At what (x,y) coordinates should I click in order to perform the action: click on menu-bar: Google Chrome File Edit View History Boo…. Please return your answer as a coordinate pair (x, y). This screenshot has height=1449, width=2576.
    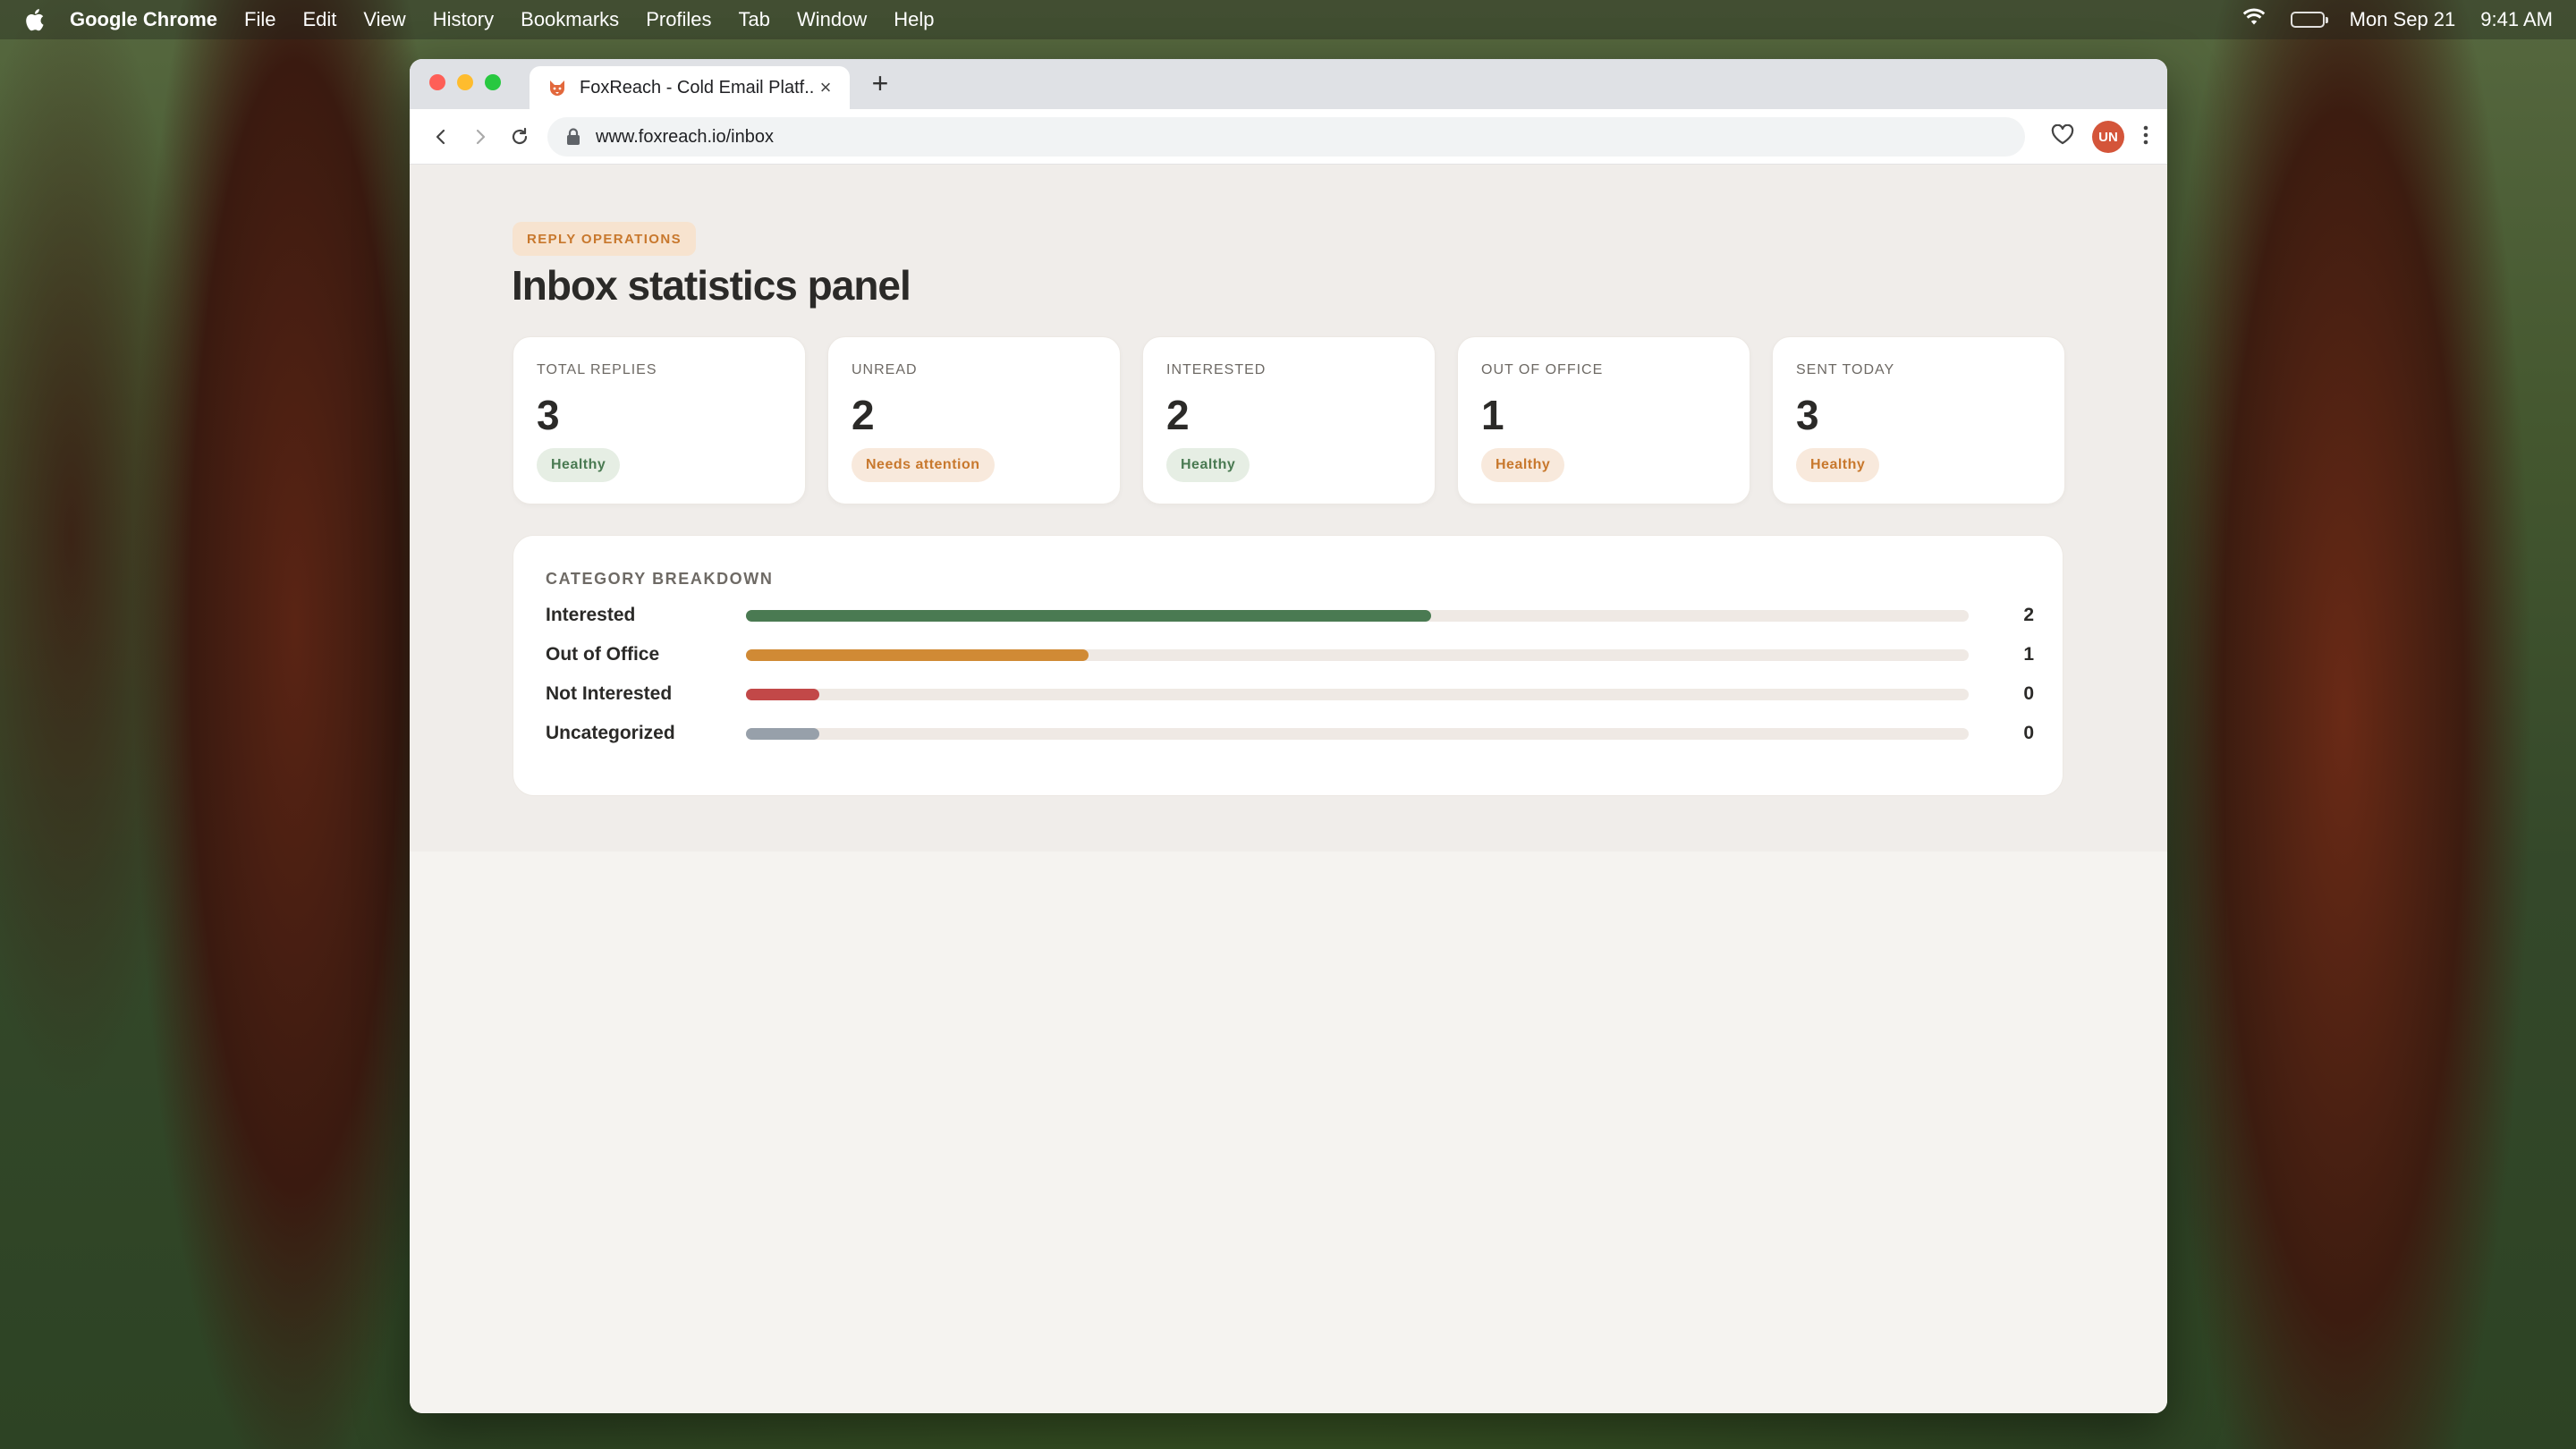
    Looking at the image, I should click on (1288, 19).